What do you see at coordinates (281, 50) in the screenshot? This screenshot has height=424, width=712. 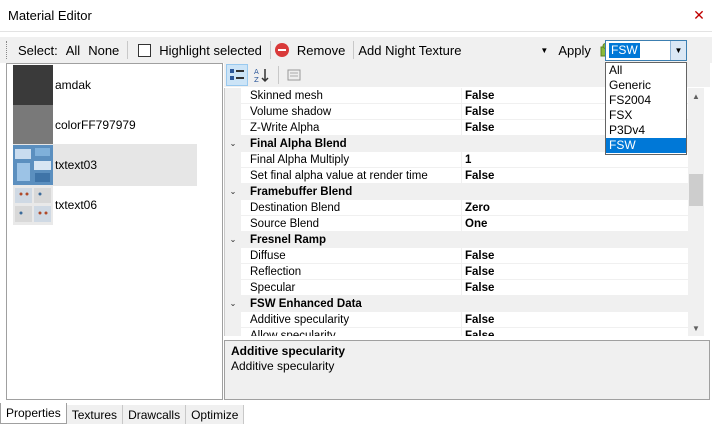 I see `remove-icon` at bounding box center [281, 50].